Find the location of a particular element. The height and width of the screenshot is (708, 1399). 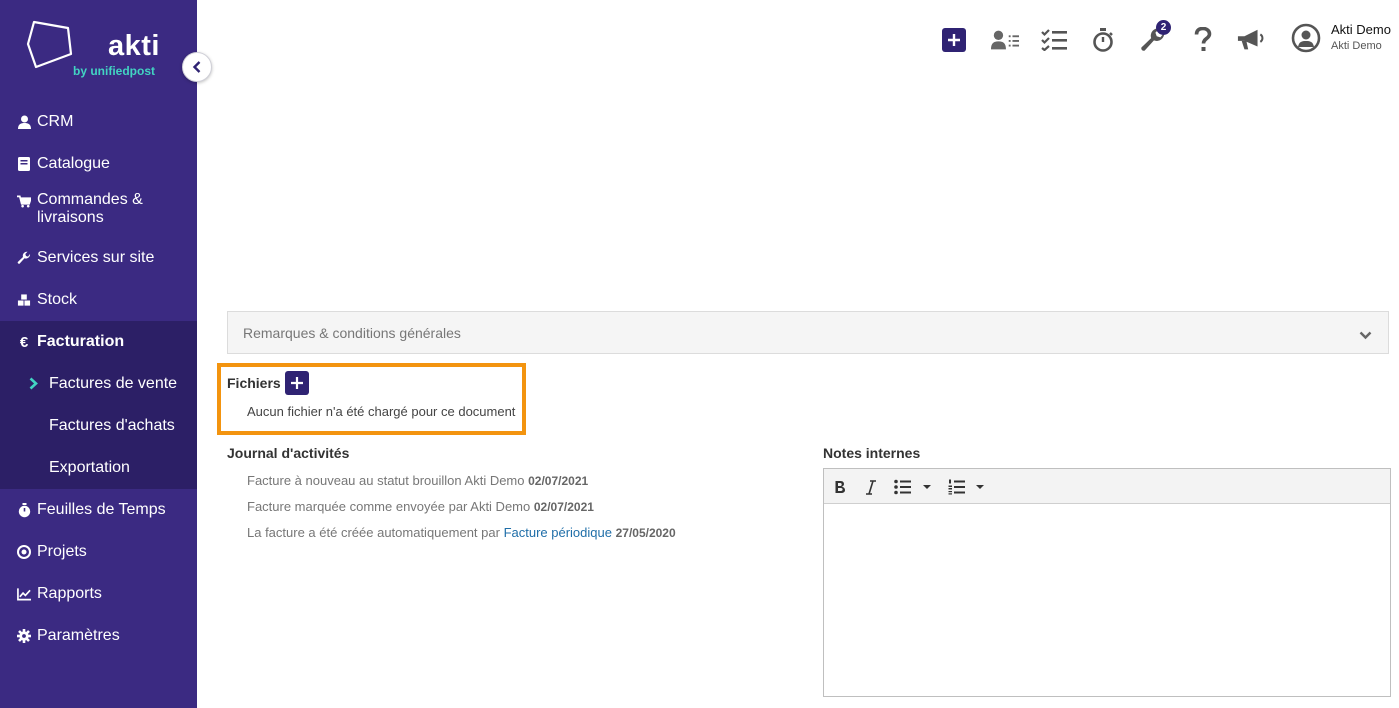

book-icon is located at coordinates (24, 164).